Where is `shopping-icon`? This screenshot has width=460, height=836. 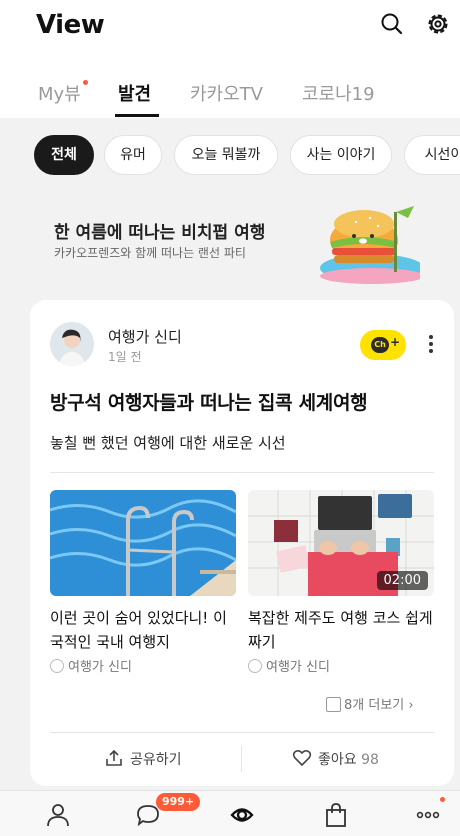
shopping-icon is located at coordinates (336, 815).